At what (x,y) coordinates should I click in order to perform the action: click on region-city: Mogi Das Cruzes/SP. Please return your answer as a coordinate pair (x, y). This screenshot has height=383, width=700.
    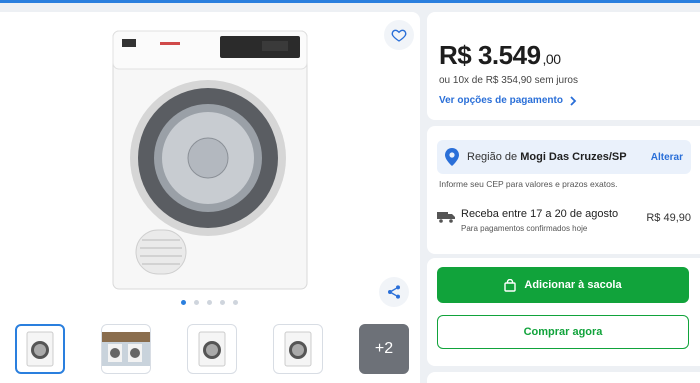
    Looking at the image, I should click on (573, 157).